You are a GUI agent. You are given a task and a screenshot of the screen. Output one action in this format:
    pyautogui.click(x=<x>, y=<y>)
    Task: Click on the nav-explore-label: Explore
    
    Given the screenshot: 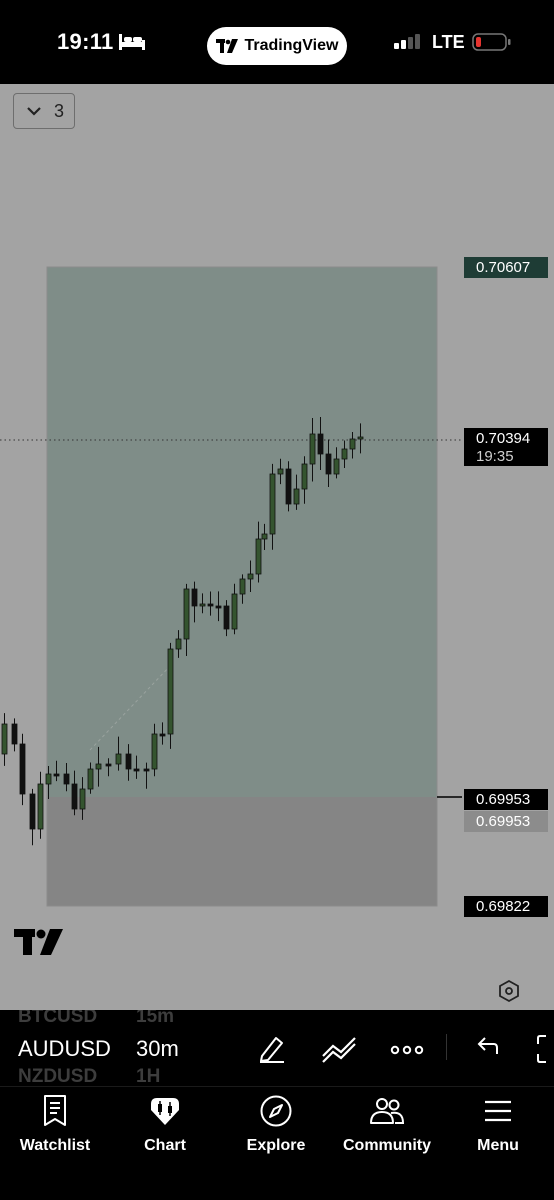 What is the action you would take?
    pyautogui.click(x=276, y=1145)
    